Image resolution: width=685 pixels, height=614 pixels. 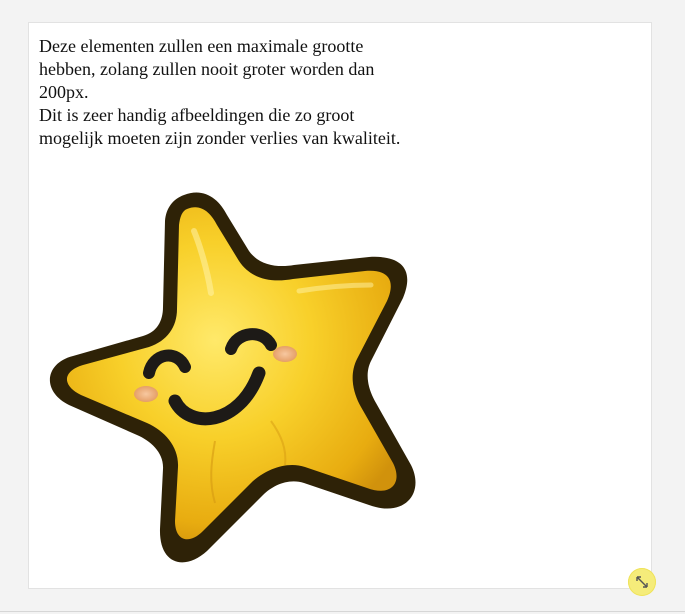 I want to click on bottom-divider, so click(x=342, y=611).